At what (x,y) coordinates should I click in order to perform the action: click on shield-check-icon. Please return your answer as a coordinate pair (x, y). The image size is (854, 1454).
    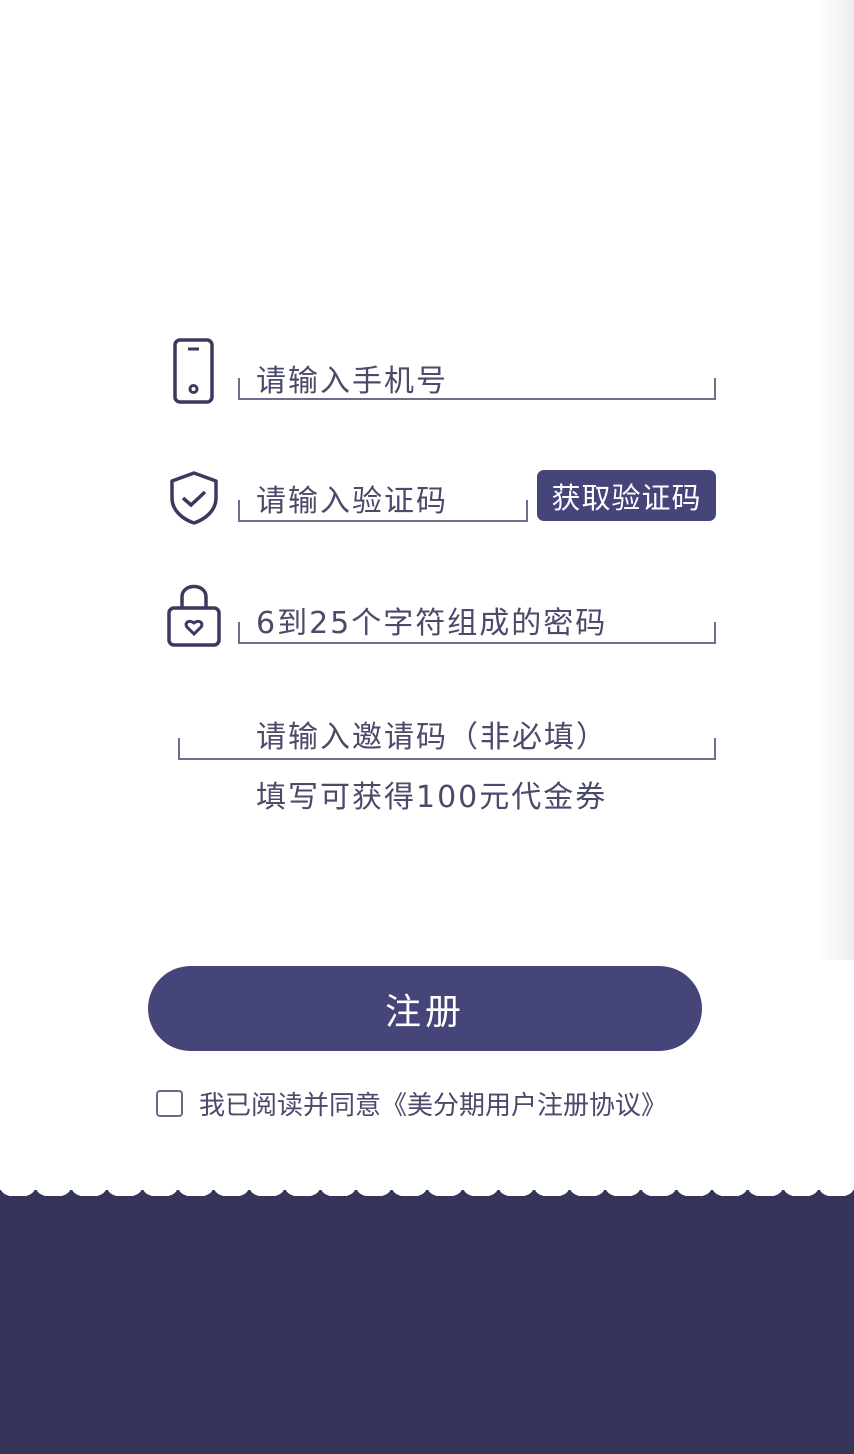
    Looking at the image, I should click on (194, 498).